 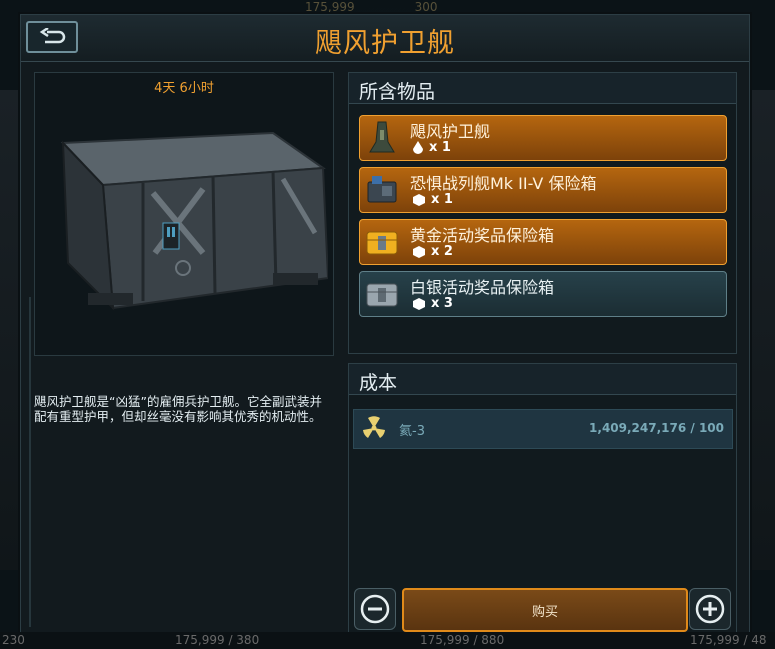 I want to click on background-left-column, so click(x=10, y=330).